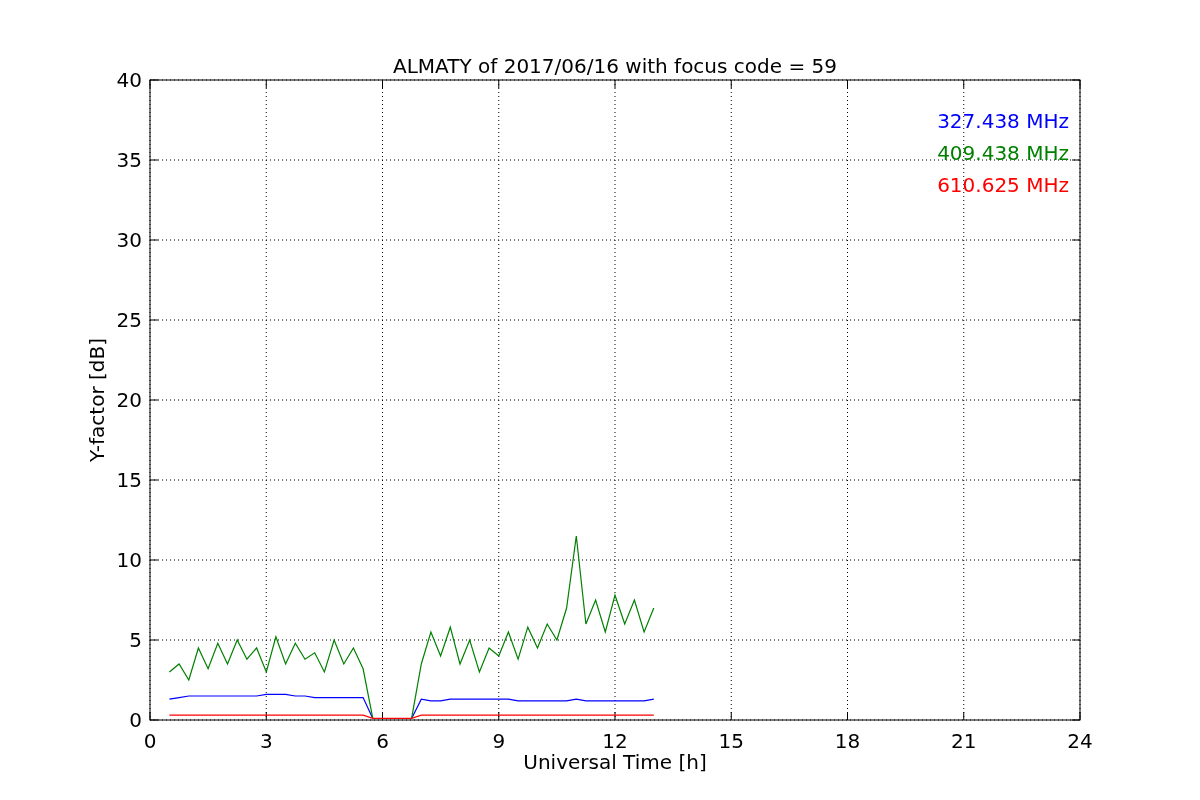  Describe the element at coordinates (129, 160) in the screenshot. I see `y-tick-label: 35` at that location.